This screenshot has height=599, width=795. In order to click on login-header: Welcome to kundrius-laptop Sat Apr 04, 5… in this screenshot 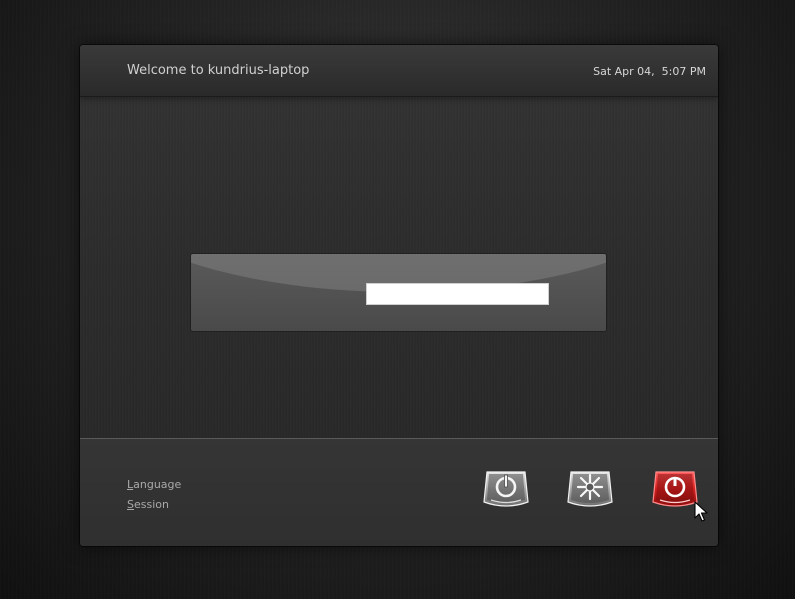, I will do `click(399, 71)`.